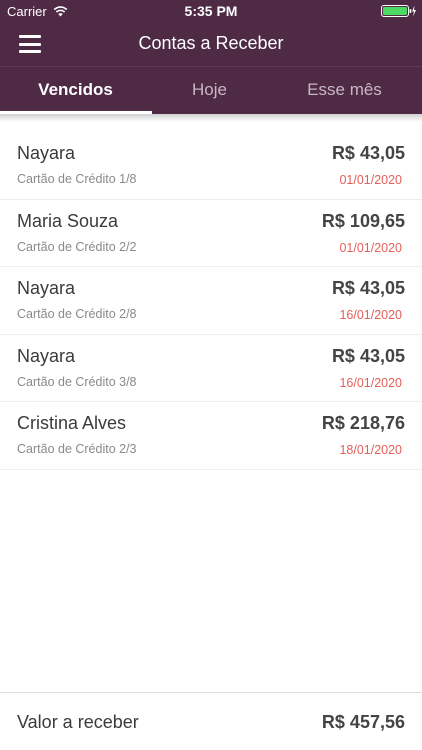 This screenshot has height=750, width=422. I want to click on header-shadow, so click(211, 118).